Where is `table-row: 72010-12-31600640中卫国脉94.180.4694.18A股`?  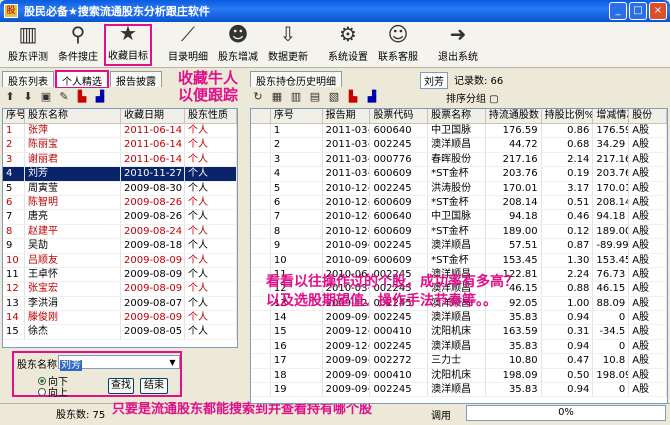 table-row: 72010-12-31600640中卫国脉94.180.4694.18A股 is located at coordinates (459, 217).